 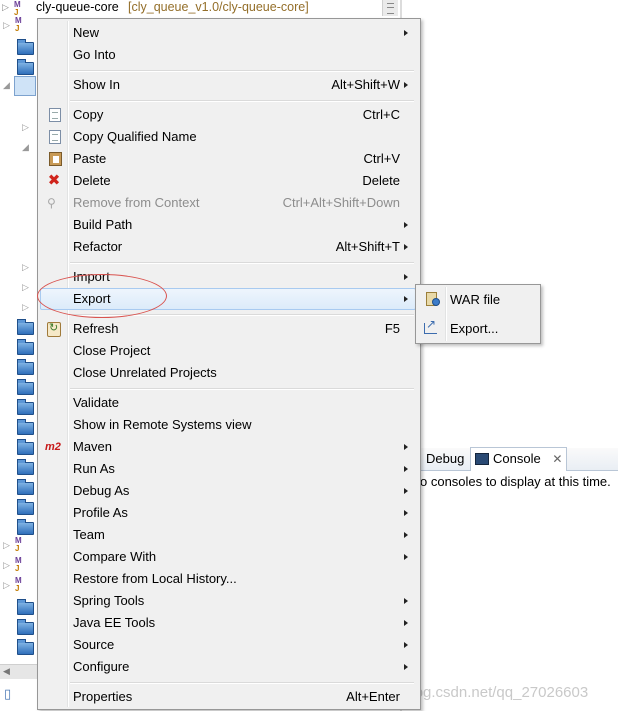 What do you see at coordinates (228, 329) in the screenshot?
I see `menu-item-refresh: Refresh F5` at bounding box center [228, 329].